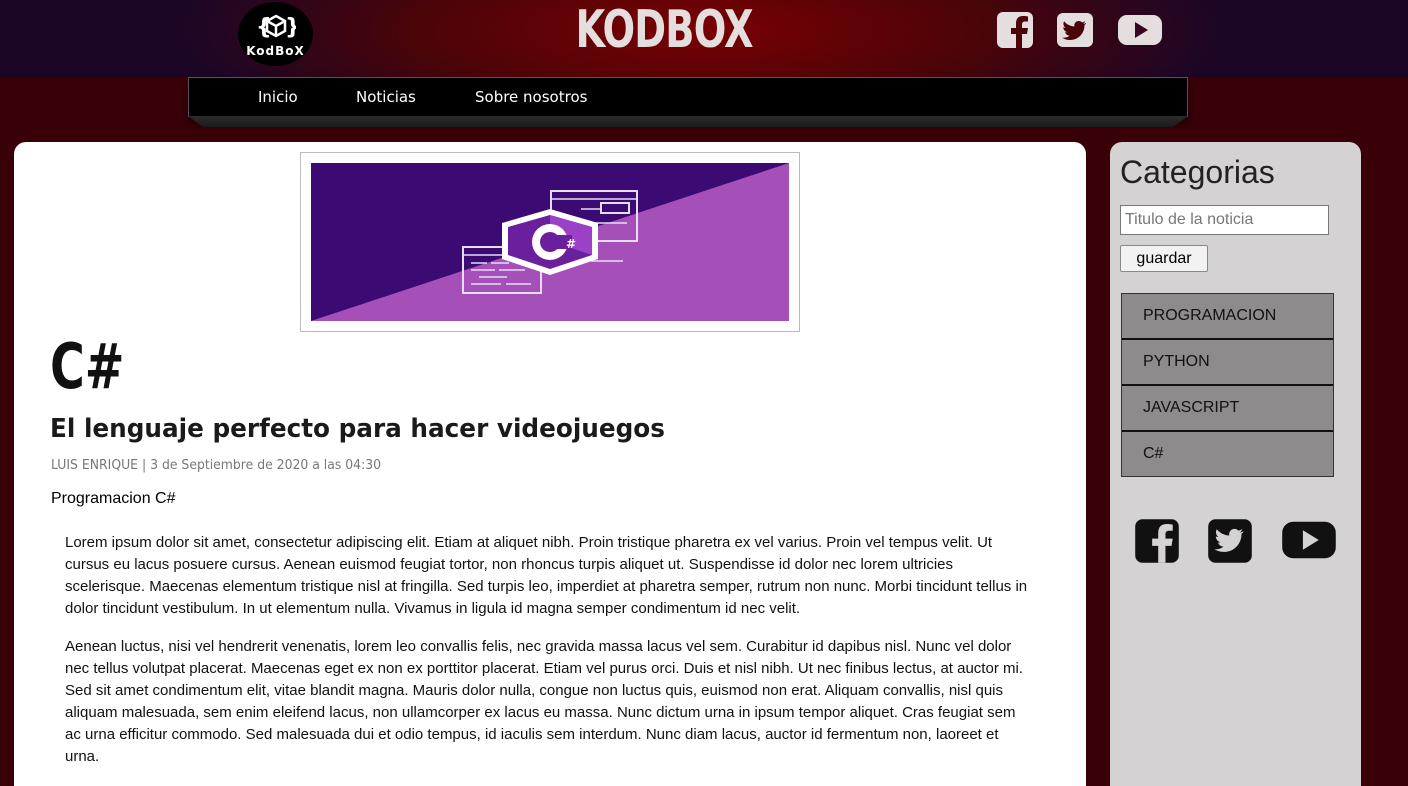 The width and height of the screenshot is (1408, 786). Describe the element at coordinates (1227, 363) in the screenshot. I see `category-item-python: PYTHON` at that location.